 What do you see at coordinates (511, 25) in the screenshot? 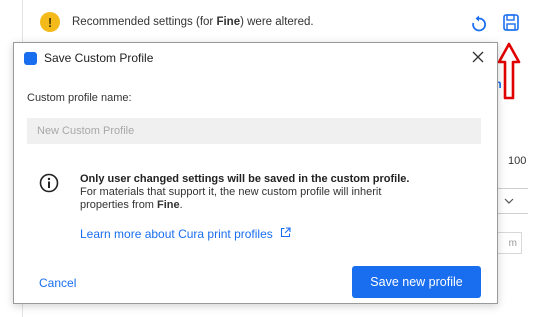
I see `save-profile-icon` at bounding box center [511, 25].